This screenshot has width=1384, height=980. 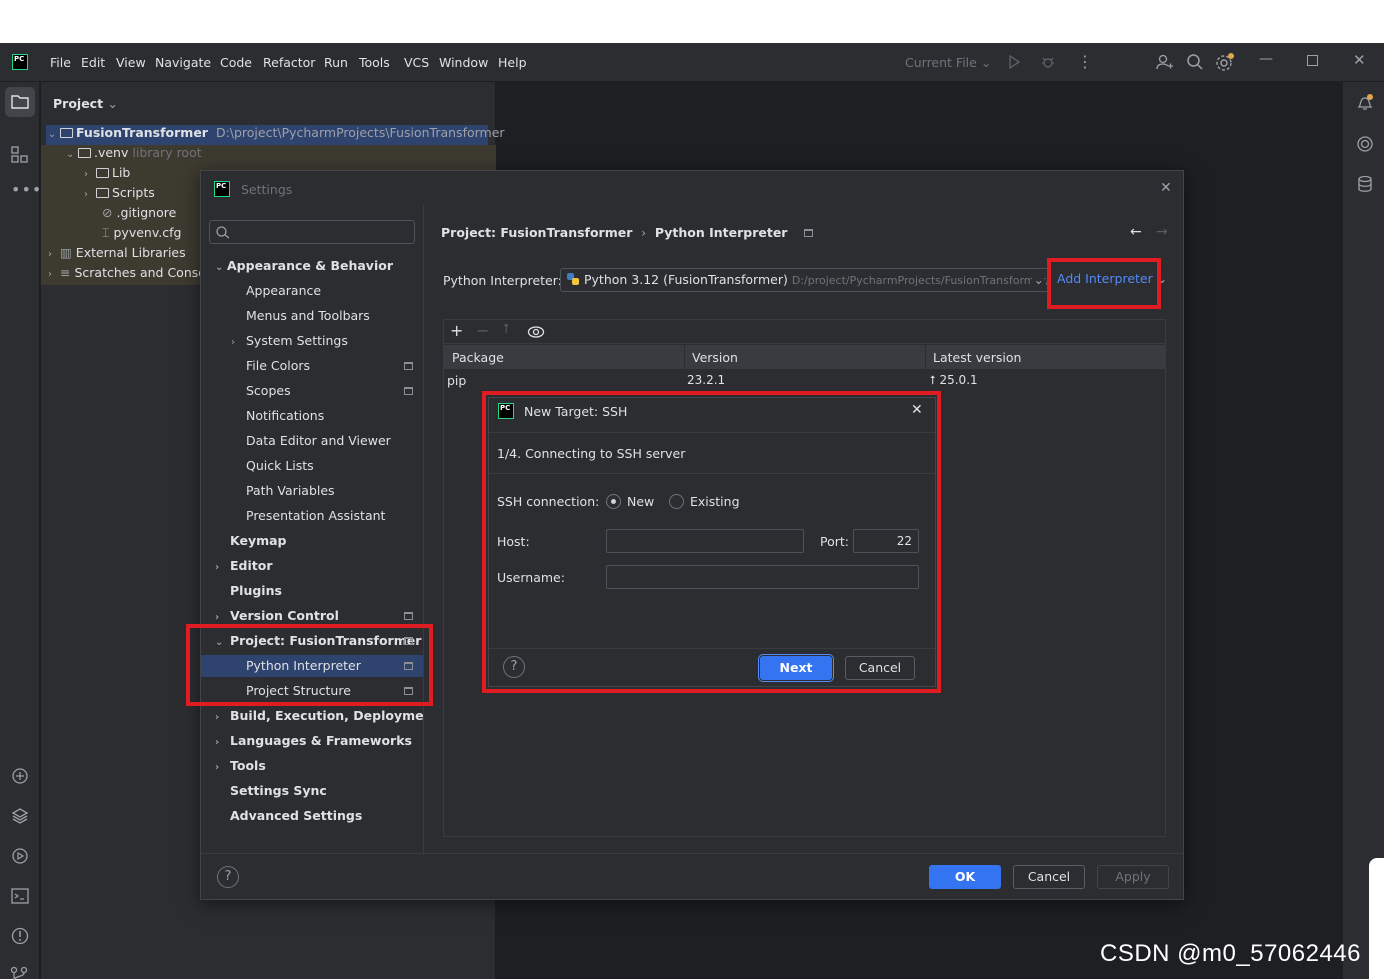 What do you see at coordinates (416, 62) in the screenshot?
I see `menu-vcs: VCS` at bounding box center [416, 62].